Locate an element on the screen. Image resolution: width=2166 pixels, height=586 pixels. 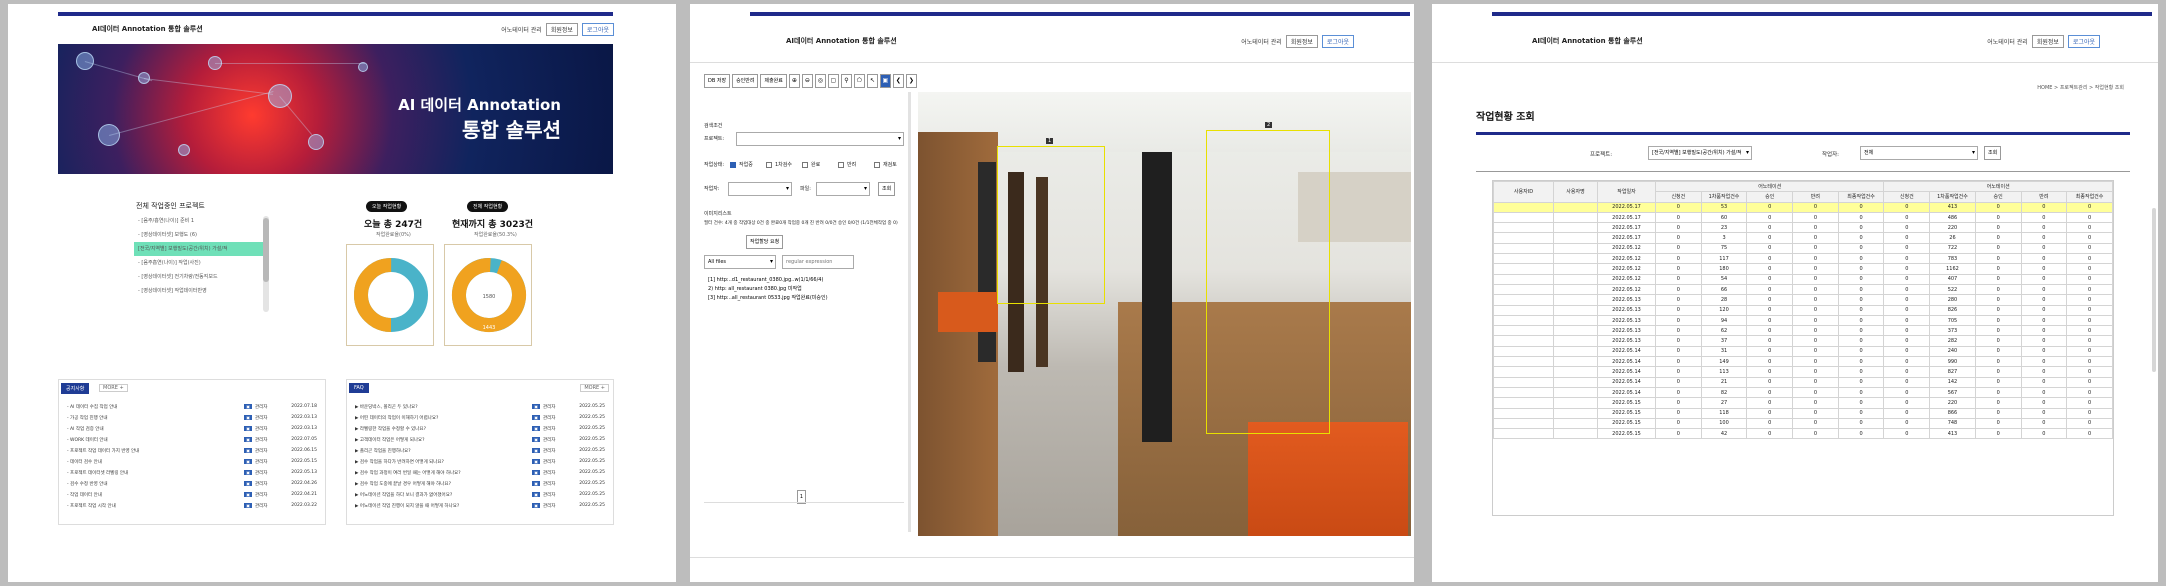
notice-title: - 가공 작업 진행 안내 is located at coordinates (155, 418).